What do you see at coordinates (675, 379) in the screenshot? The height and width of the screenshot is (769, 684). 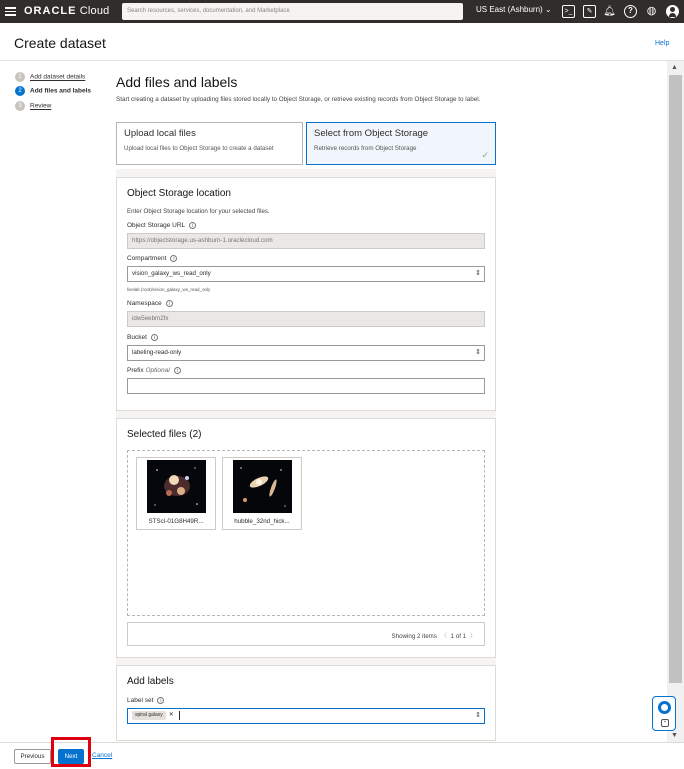 I see `scrollbar-thumb` at bounding box center [675, 379].